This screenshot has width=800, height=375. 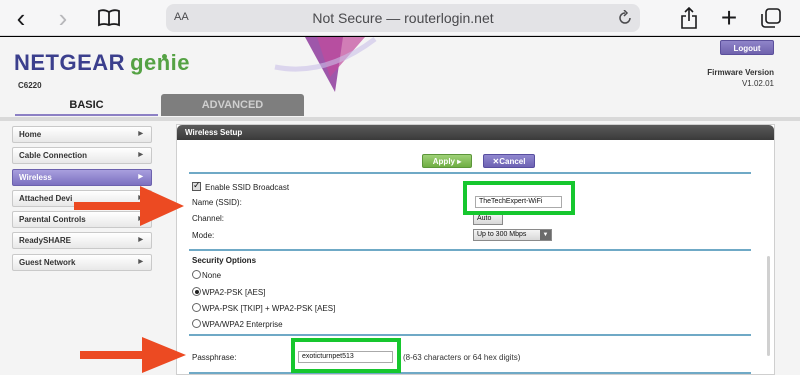 I want to click on channel-label: Channel:, so click(x=208, y=218).